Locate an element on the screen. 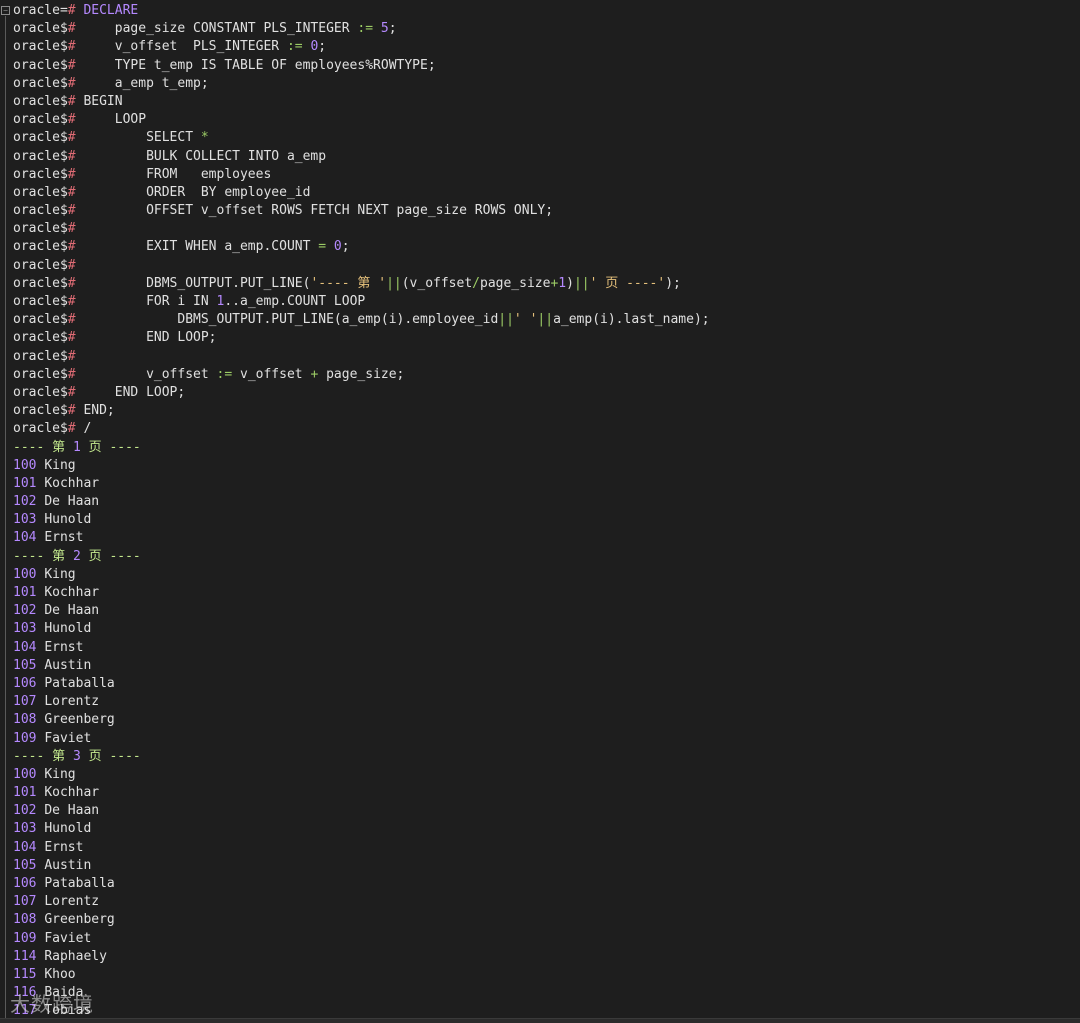  output-row: 116 Baida is located at coordinates (361, 993).